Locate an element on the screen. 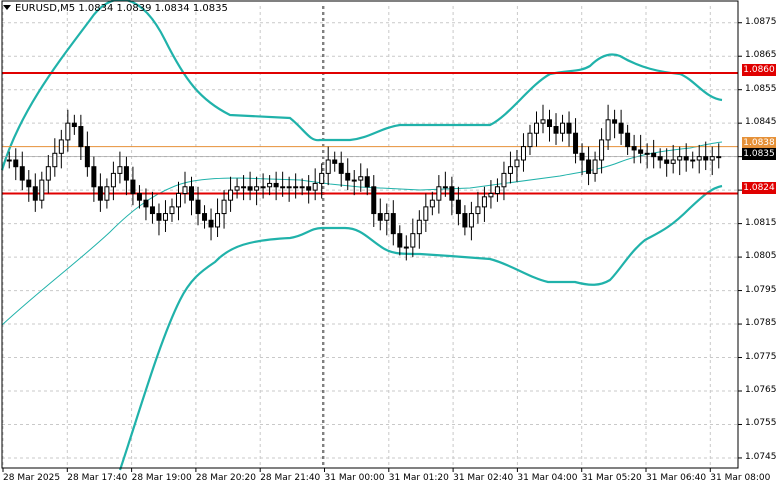 This screenshot has width=781, height=493. y-tick-label: 1.0875 is located at coordinates (761, 21).